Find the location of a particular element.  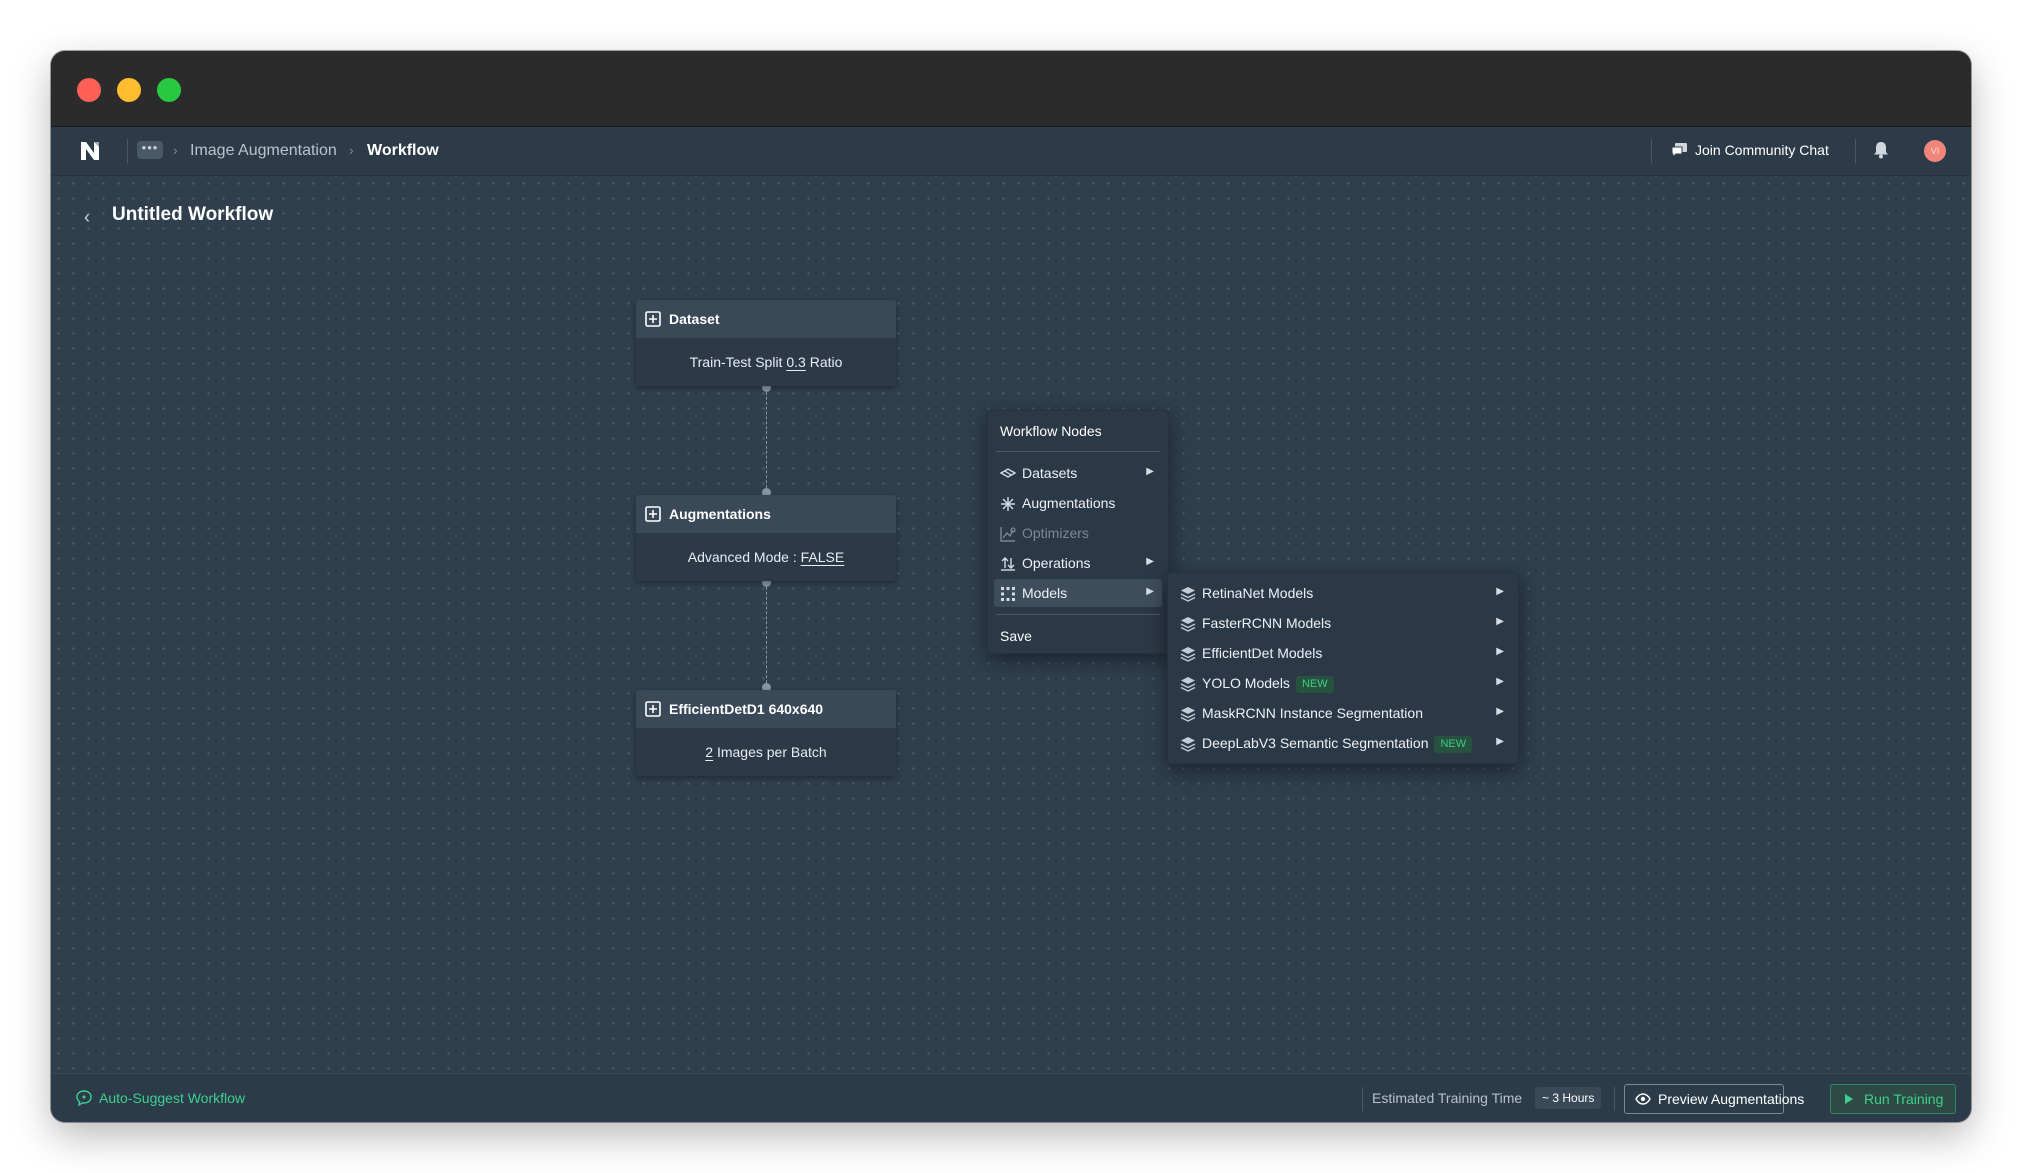

node-body-suffix: Images per Batch is located at coordinates (770, 752).